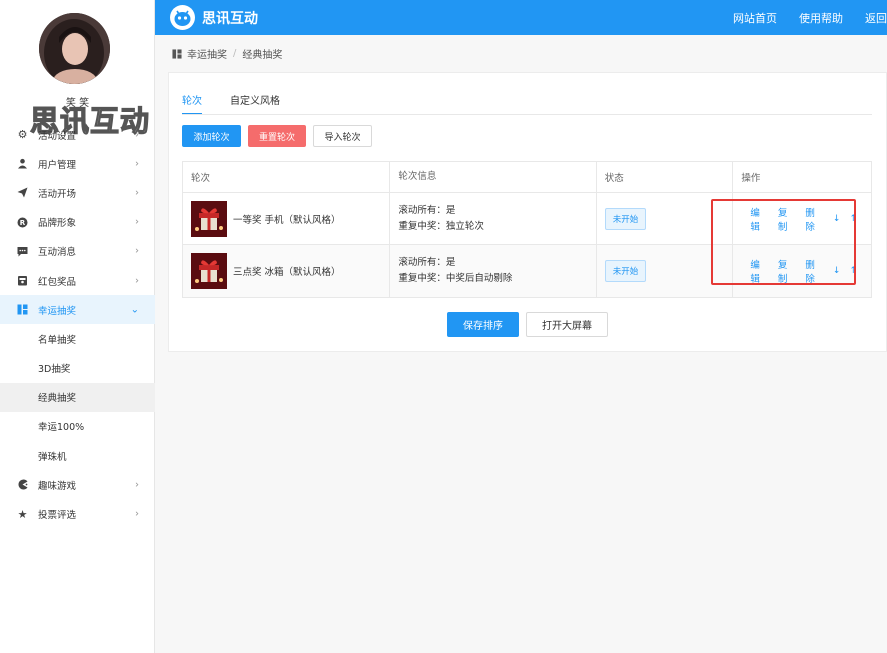 The width and height of the screenshot is (887, 653). Describe the element at coordinates (182, 17) in the screenshot. I see `brand-logo-icon` at that location.